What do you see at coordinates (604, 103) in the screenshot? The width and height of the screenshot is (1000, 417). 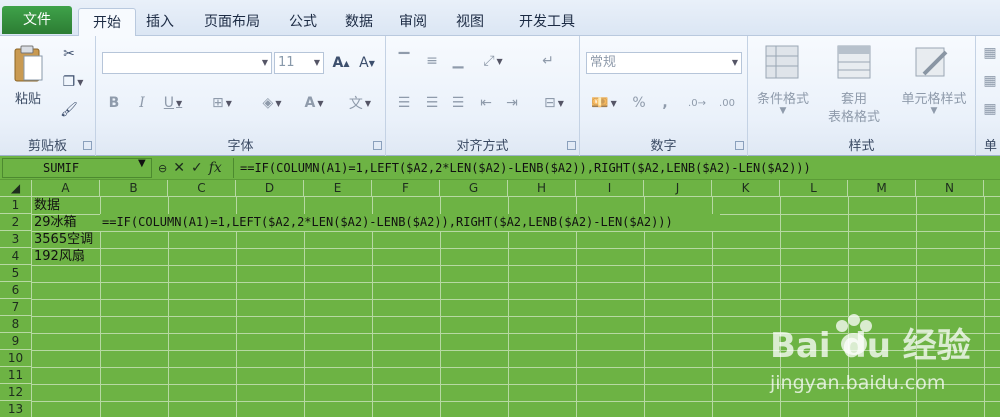 I see `currency-icon: 💴 ▼` at bounding box center [604, 103].